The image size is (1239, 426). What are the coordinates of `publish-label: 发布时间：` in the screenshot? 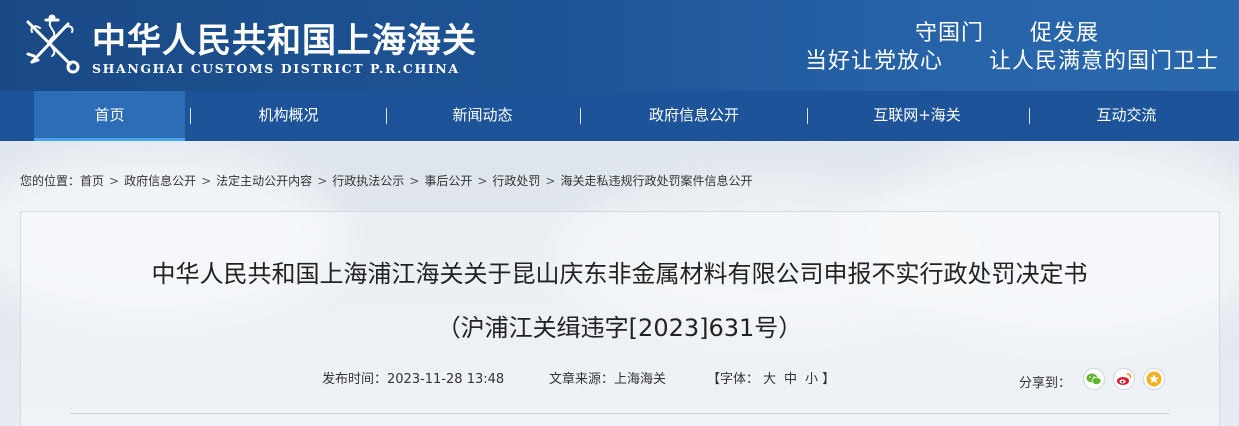 It's located at (355, 379).